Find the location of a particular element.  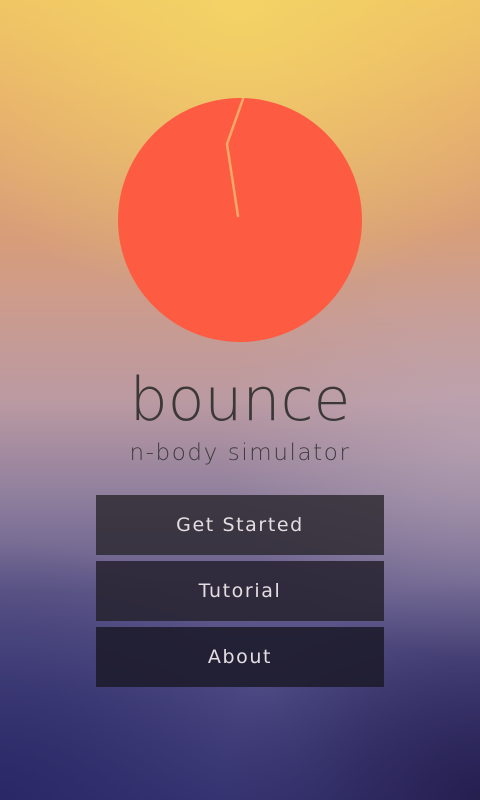

app-subtitle: n-body simulator is located at coordinates (240, 453).